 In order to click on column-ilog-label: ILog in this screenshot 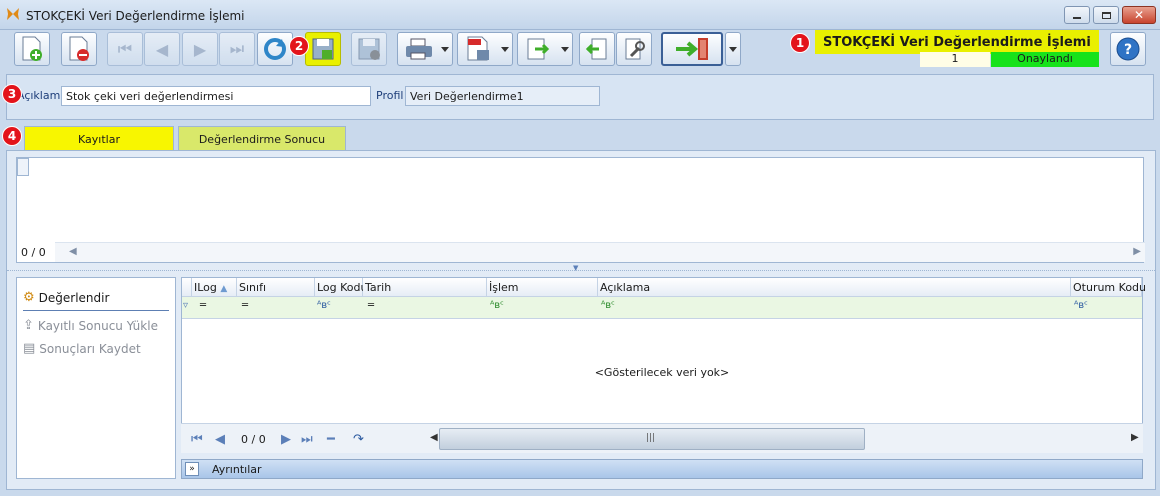, I will do `click(205, 287)`.